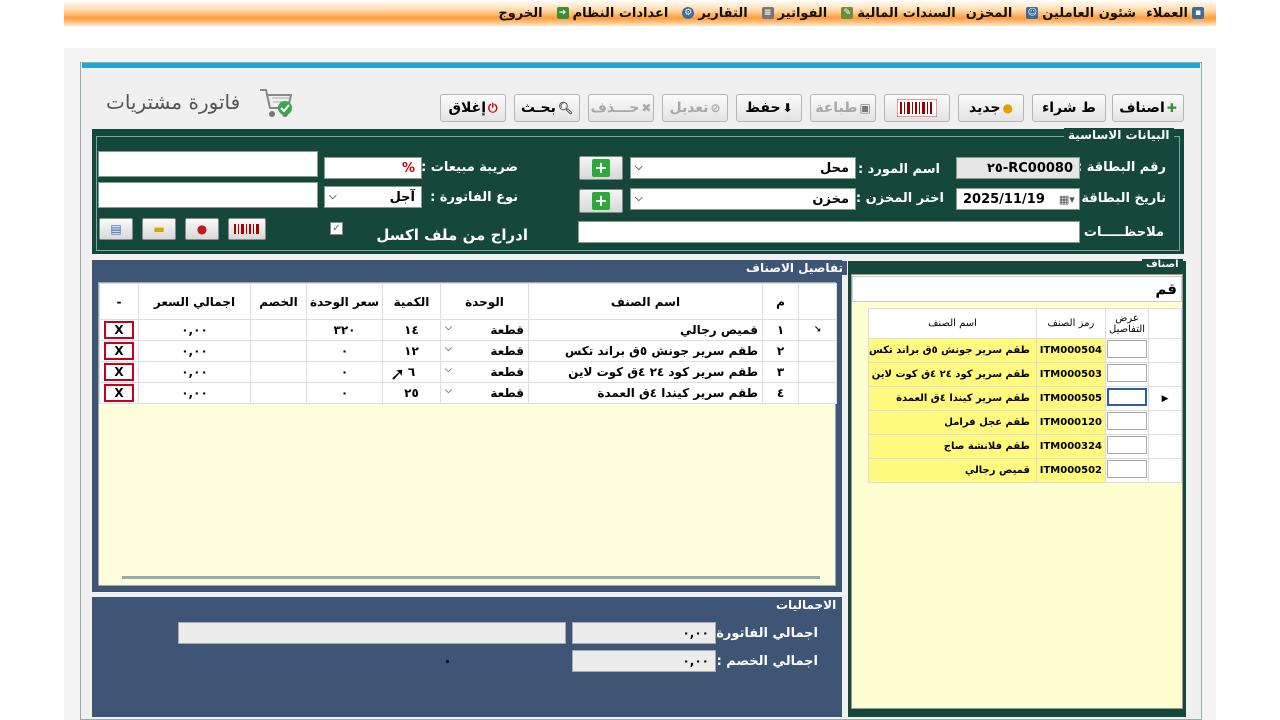 The height and width of the screenshot is (720, 1280). I want to click on excel-folder-button: ▬, so click(159, 229).